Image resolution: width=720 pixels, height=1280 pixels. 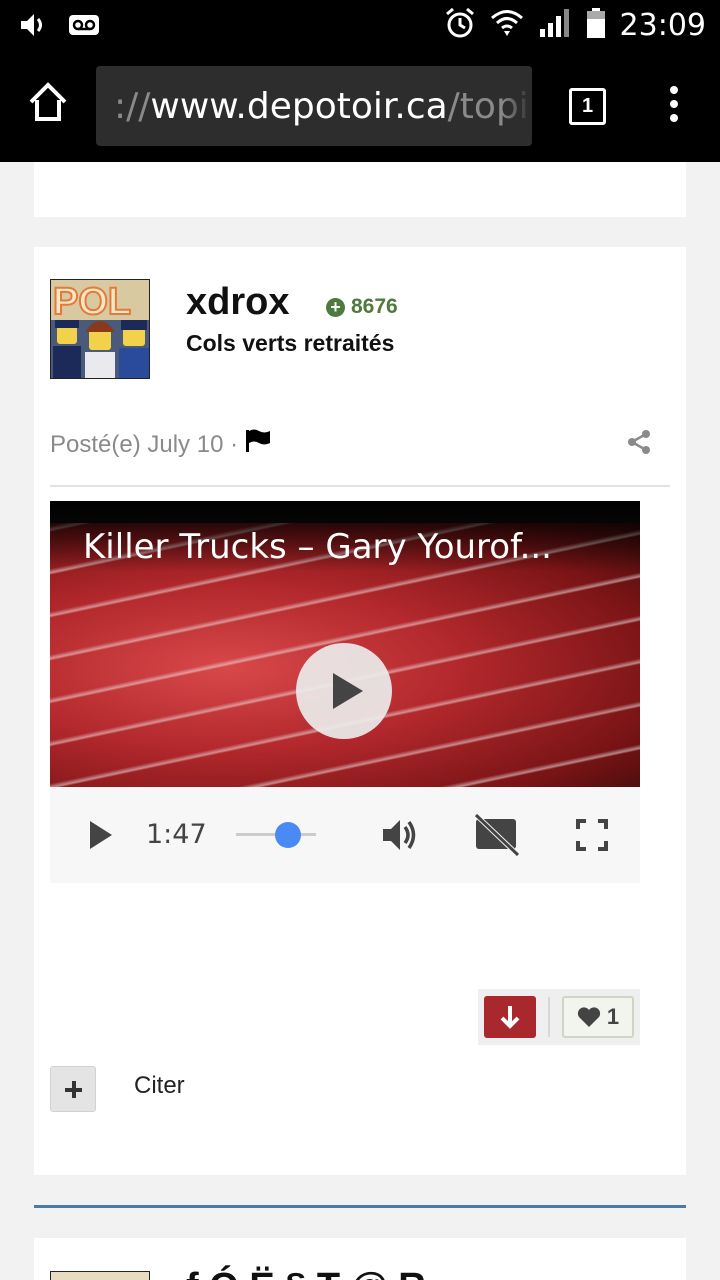 I want to click on heart-icon, so click(x=588, y=1017).